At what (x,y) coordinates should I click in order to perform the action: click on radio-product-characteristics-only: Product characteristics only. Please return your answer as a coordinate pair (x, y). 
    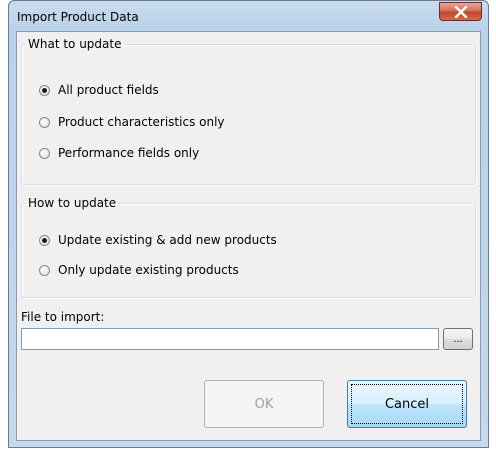
    Looking at the image, I should click on (132, 122).